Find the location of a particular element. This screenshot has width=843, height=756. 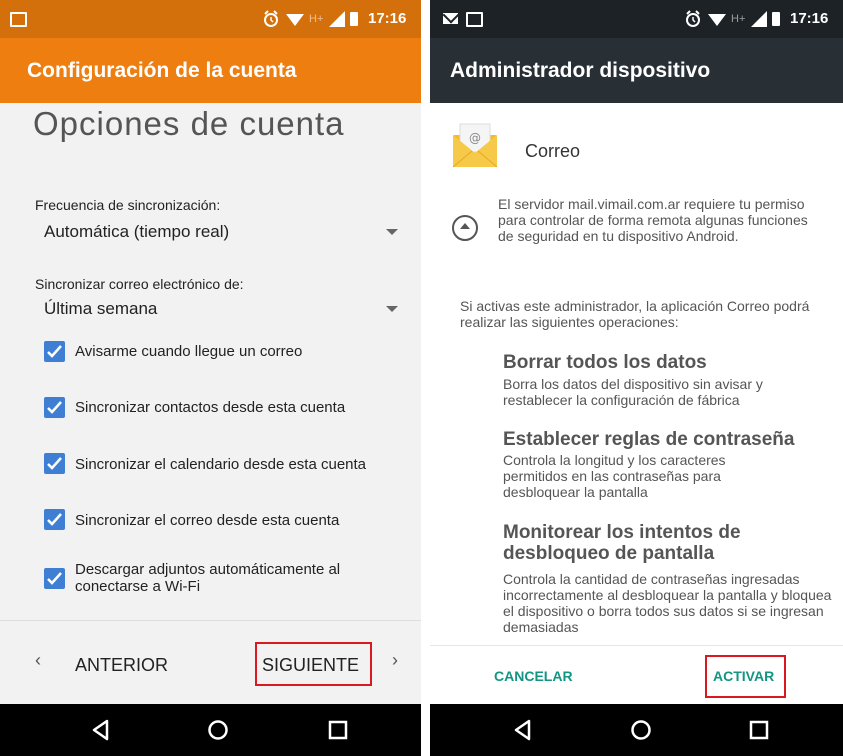

previous-button: ANTERIOR is located at coordinates (121, 665).